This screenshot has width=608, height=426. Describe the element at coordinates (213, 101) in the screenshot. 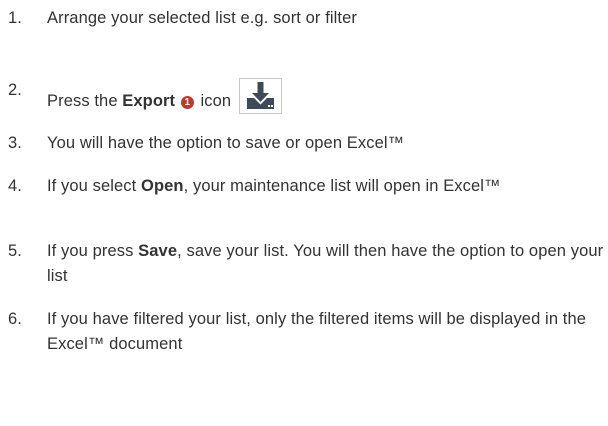

I see `step-text-after: icon` at that location.